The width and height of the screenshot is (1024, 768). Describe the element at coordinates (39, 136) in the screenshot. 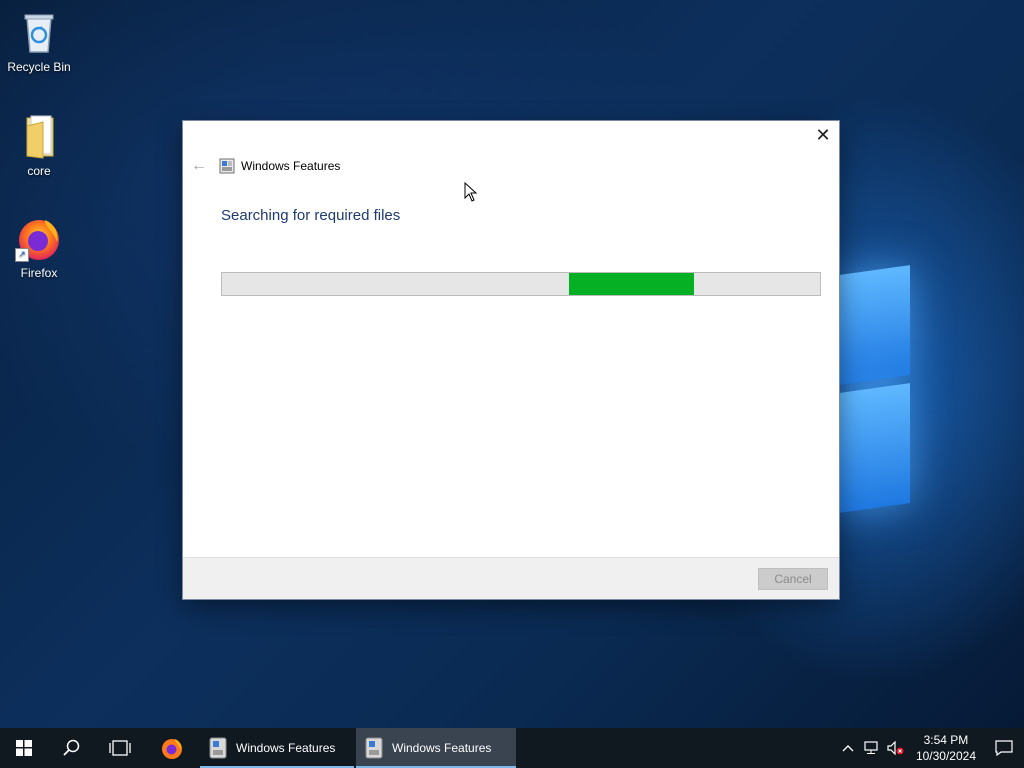

I see `folder-icon` at that location.